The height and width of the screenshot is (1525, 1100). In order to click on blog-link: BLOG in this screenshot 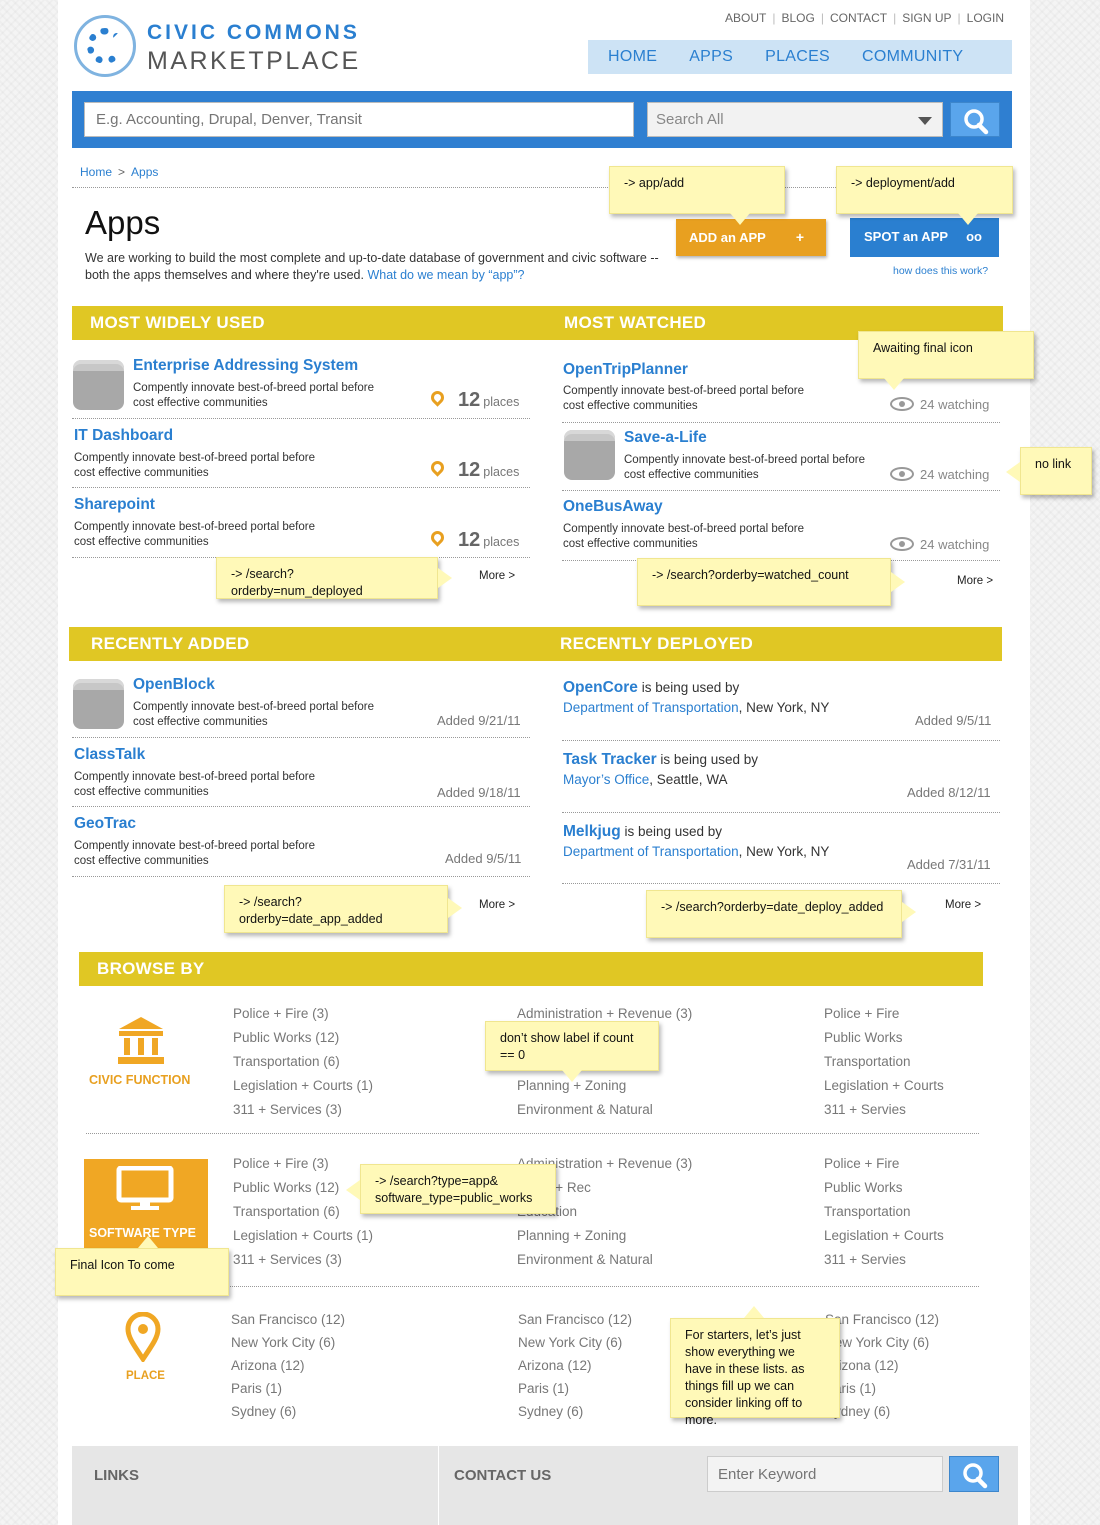, I will do `click(797, 18)`.